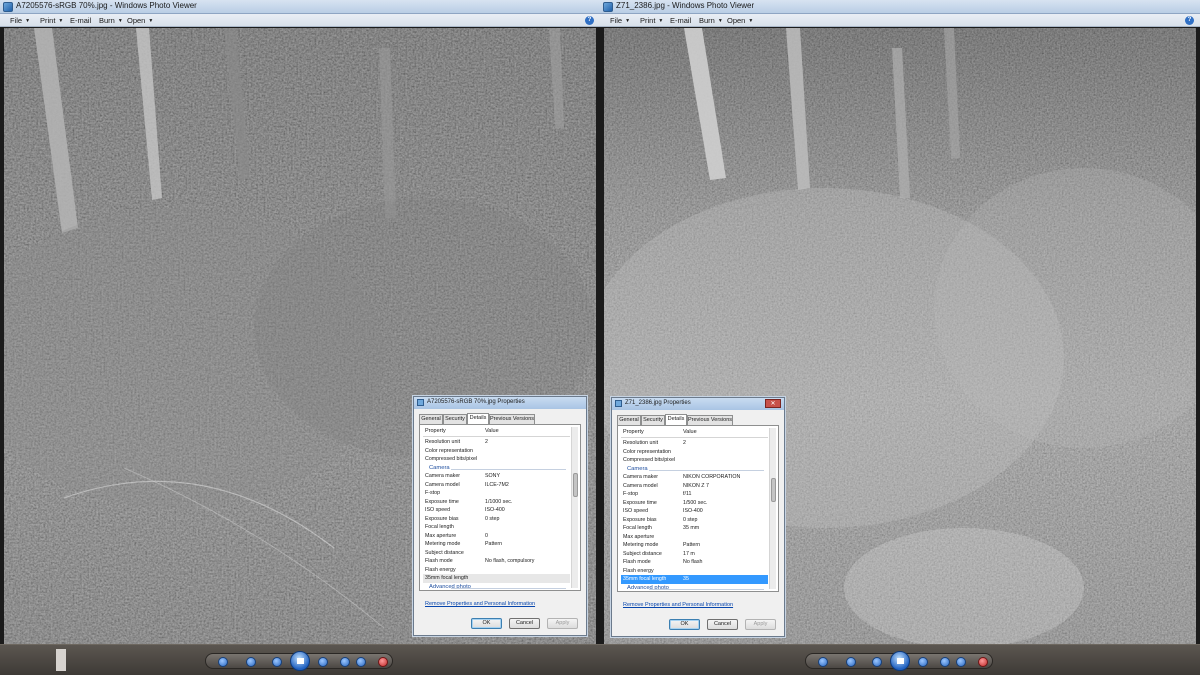 The width and height of the screenshot is (1200, 675). What do you see at coordinates (496, 502) in the screenshot?
I see `property-row: Exposure time 1/1000 sec.` at bounding box center [496, 502].